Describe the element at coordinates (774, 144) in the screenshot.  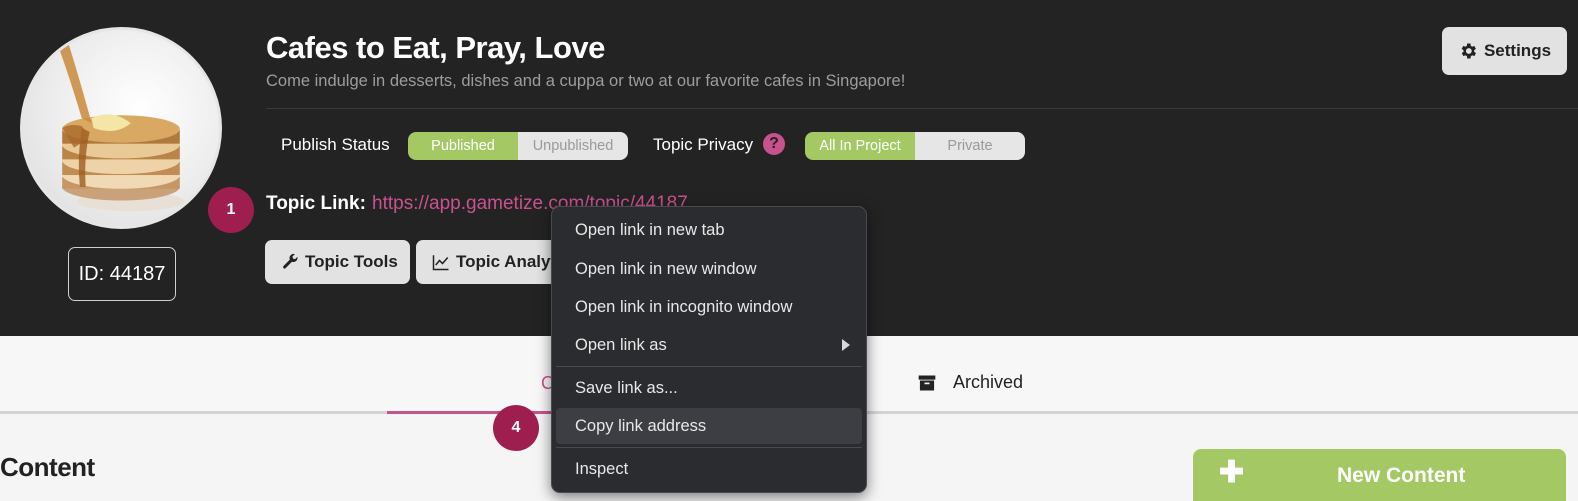
I see `help-icon: ?` at that location.